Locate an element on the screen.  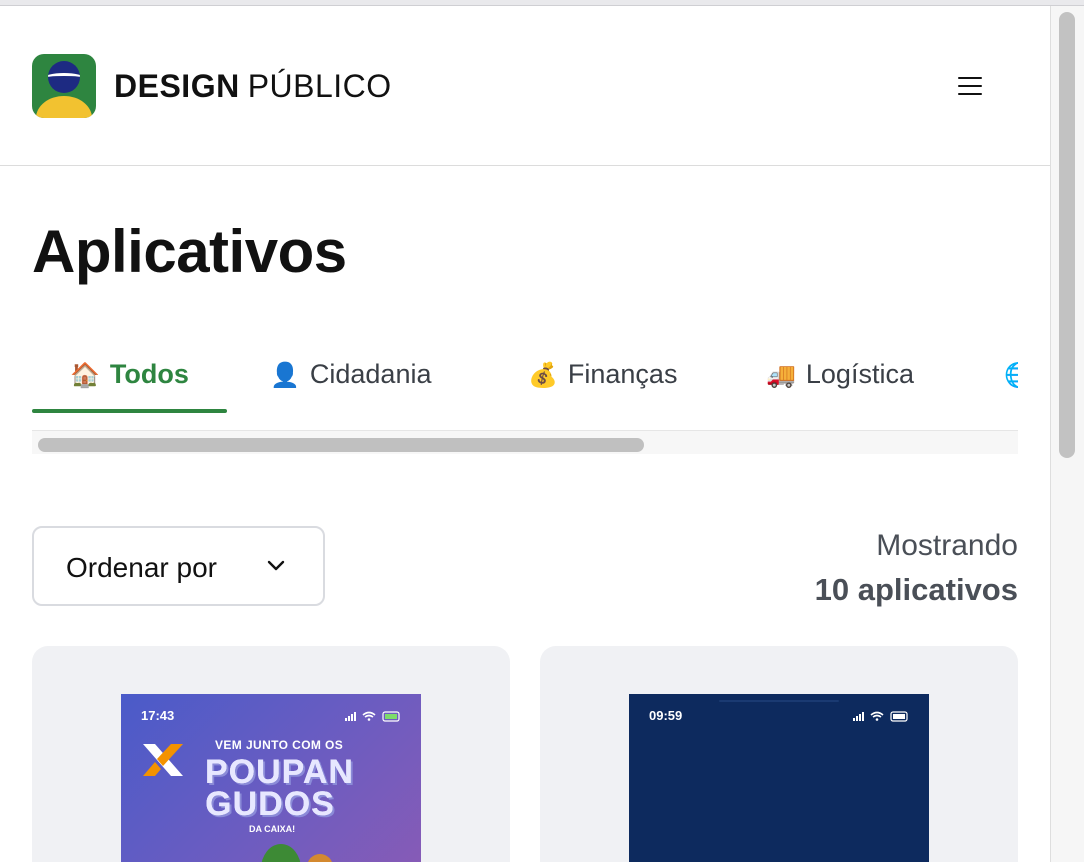
app-screenshot: 09:59 is located at coordinates (779, 778).